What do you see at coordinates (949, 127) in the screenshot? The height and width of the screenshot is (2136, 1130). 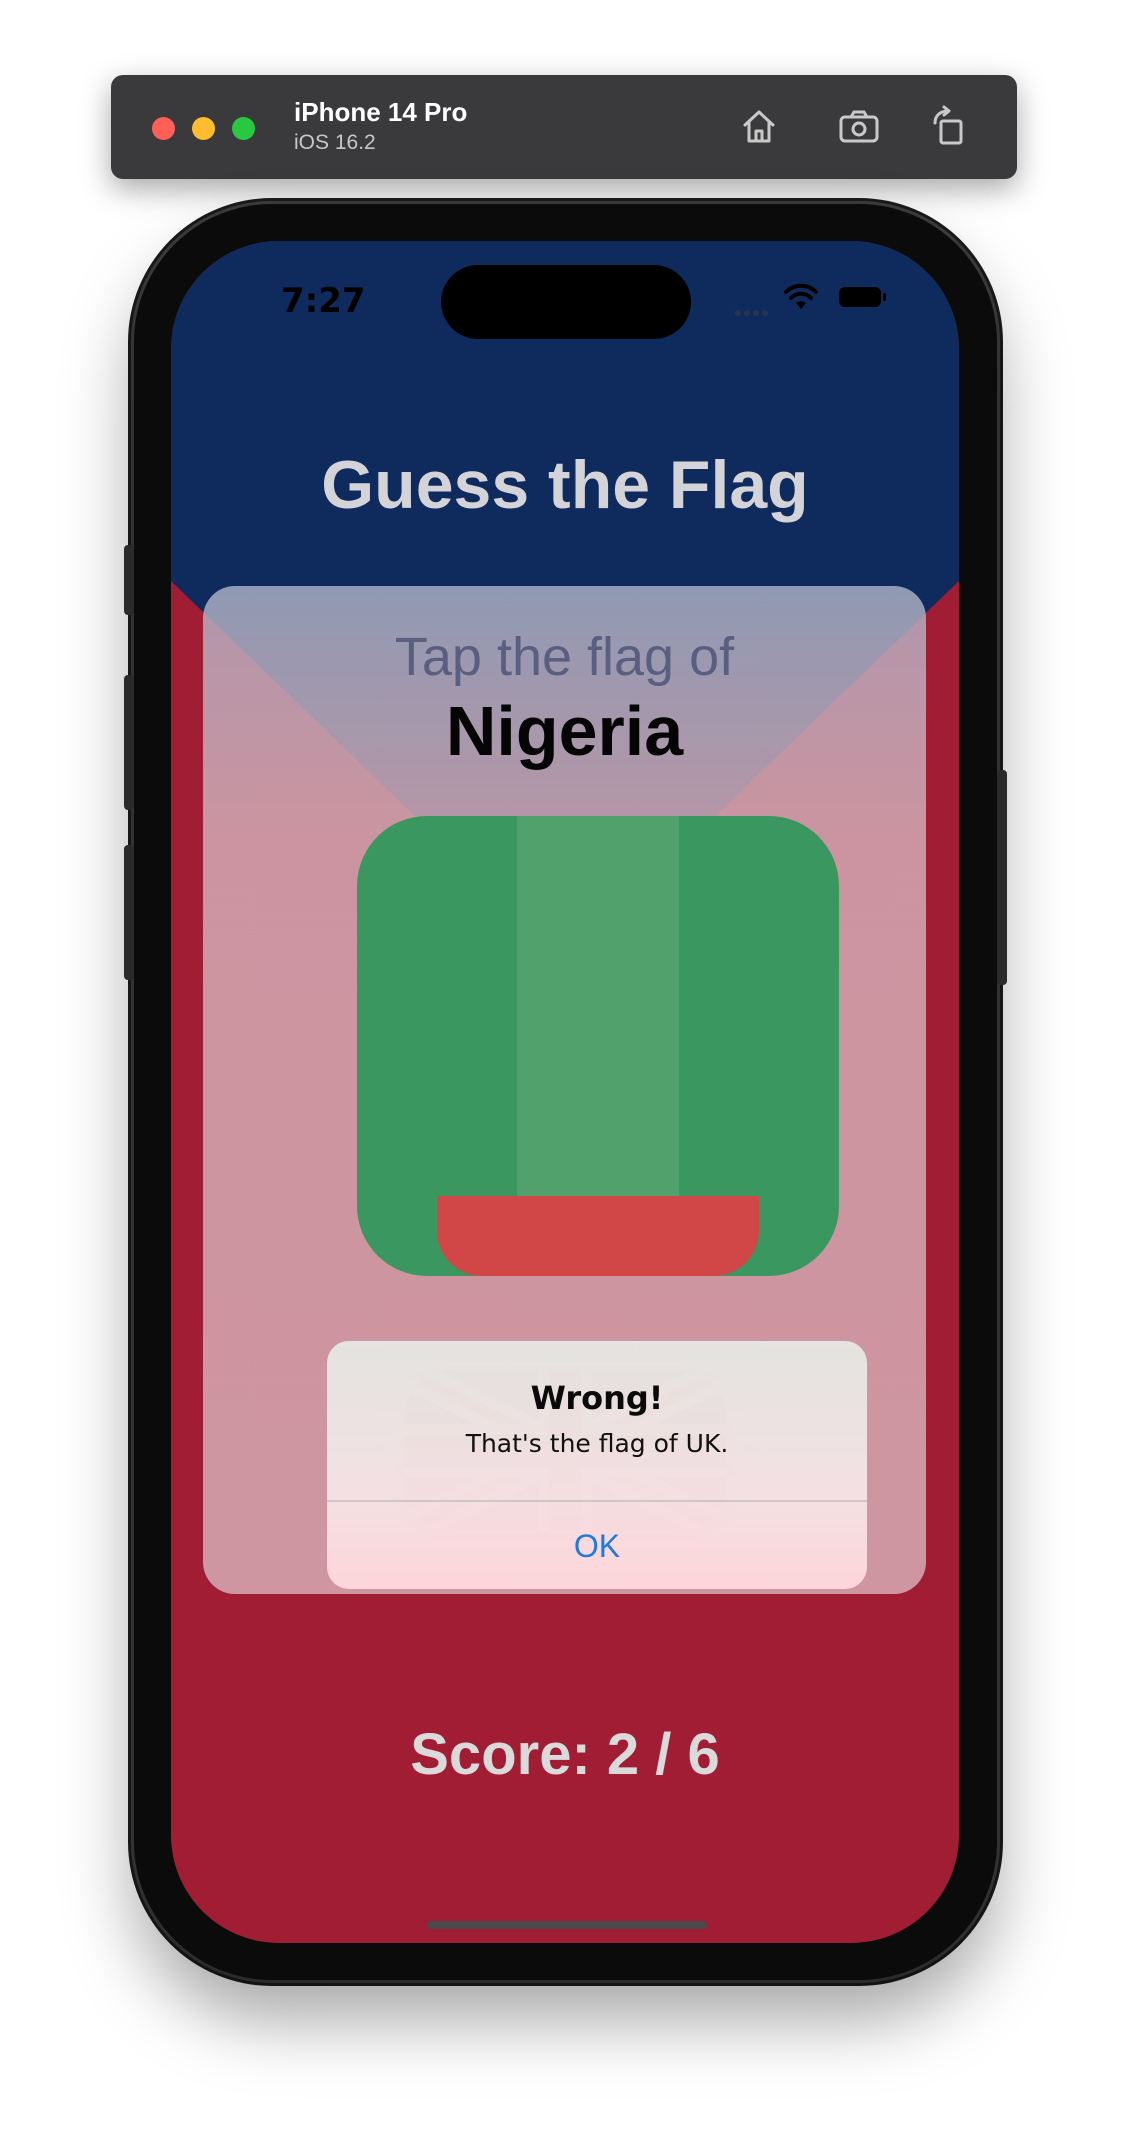 I see `rotate-icon` at bounding box center [949, 127].